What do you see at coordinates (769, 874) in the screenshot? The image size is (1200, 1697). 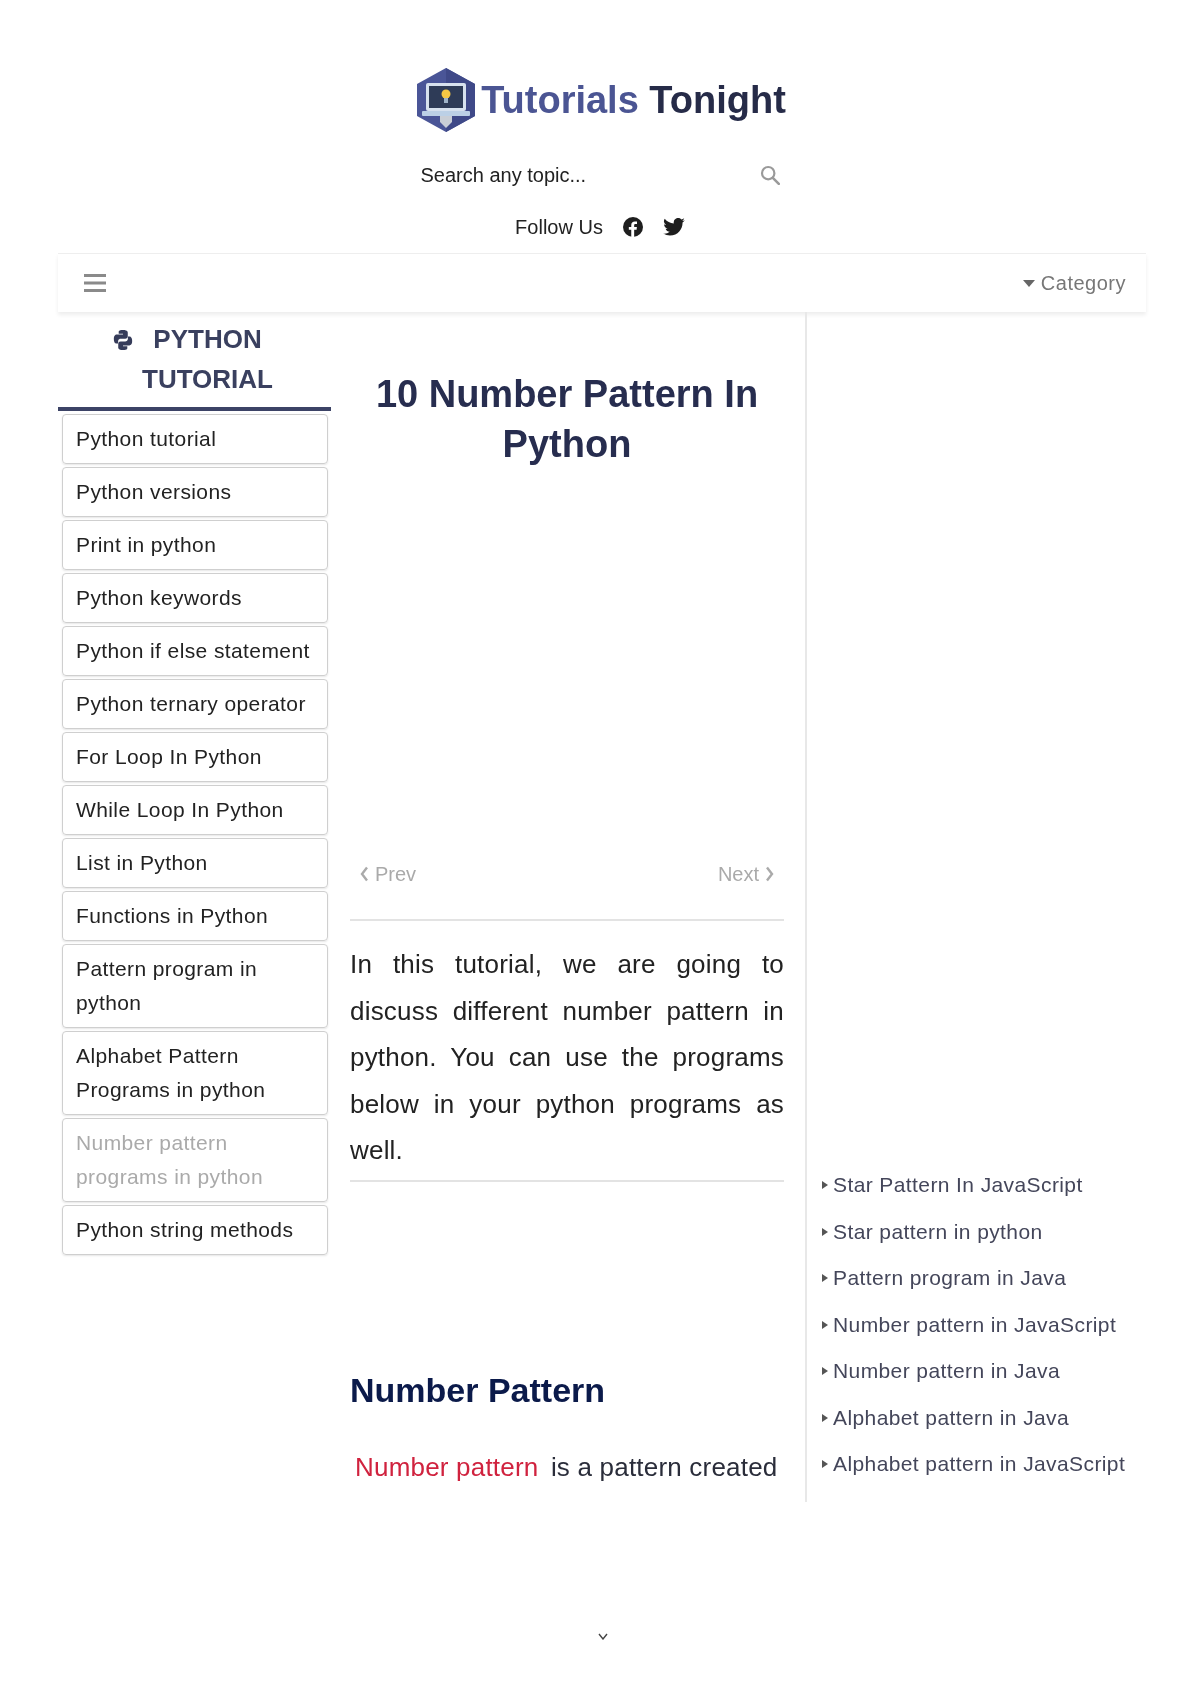 I see `chevron-right-icon` at bounding box center [769, 874].